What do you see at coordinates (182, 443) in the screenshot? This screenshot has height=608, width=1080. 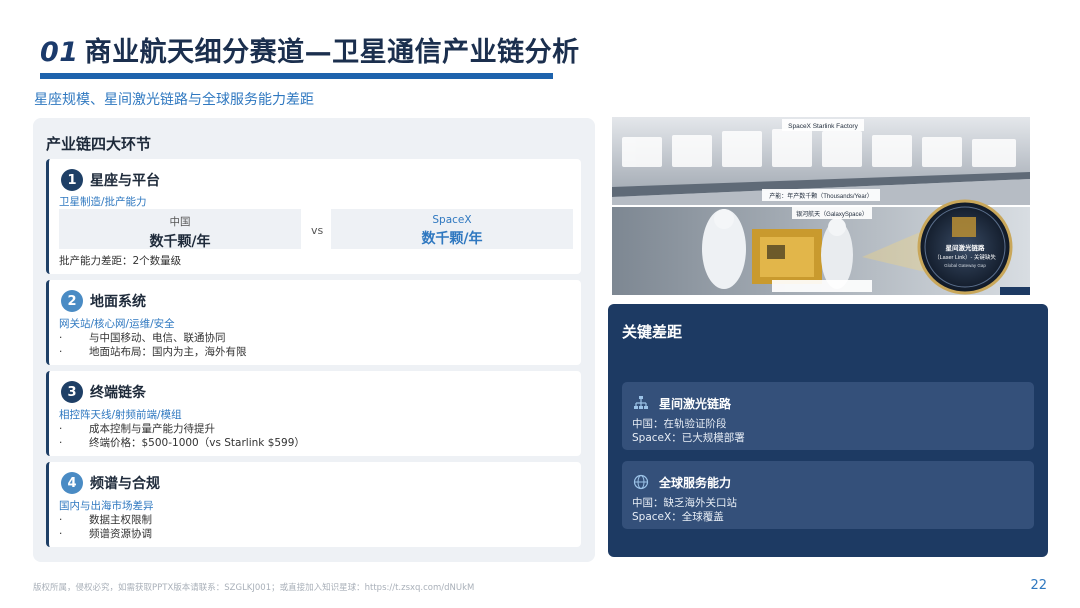 I see `list-item: · 终端价格：$500-1000（vs Starlink $599）` at bounding box center [182, 443].